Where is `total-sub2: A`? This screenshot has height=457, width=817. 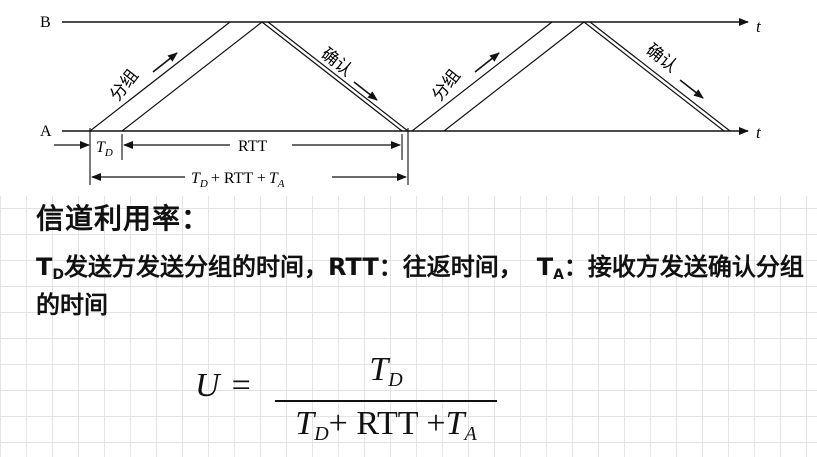 total-sub2: A is located at coordinates (281, 184).